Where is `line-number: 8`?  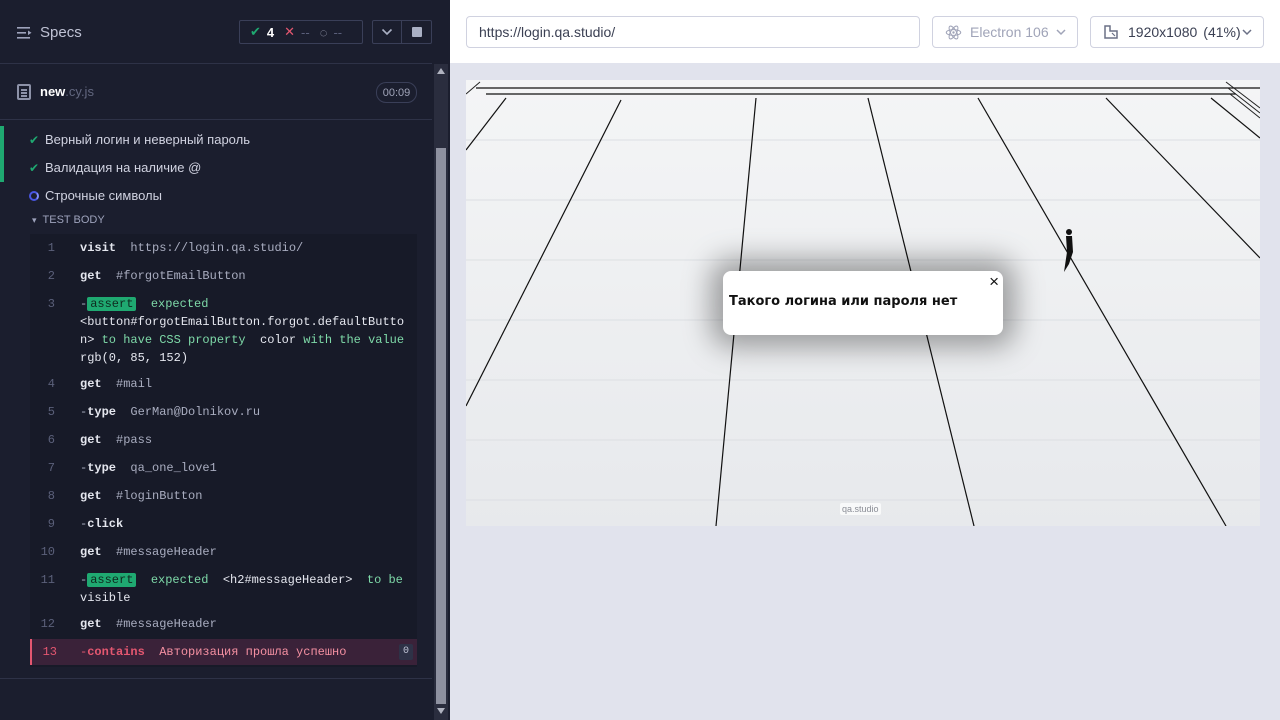 line-number: 8 is located at coordinates (51, 496).